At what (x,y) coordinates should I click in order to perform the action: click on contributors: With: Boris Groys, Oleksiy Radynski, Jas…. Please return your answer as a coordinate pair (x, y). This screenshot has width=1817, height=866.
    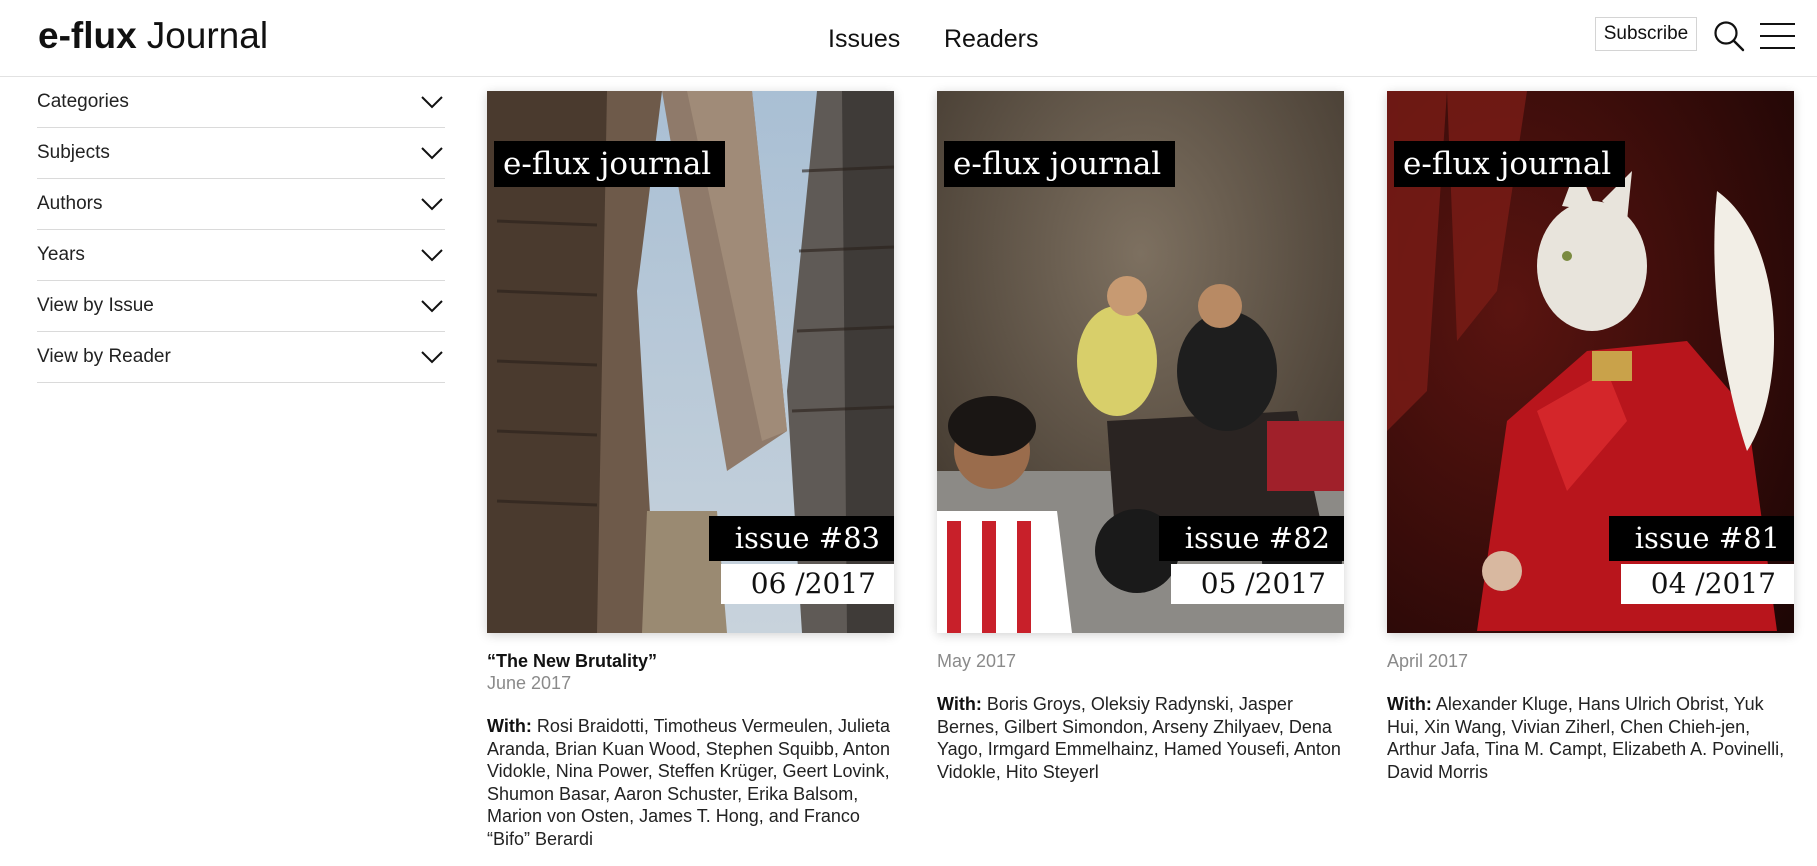
    Looking at the image, I should click on (1140, 738).